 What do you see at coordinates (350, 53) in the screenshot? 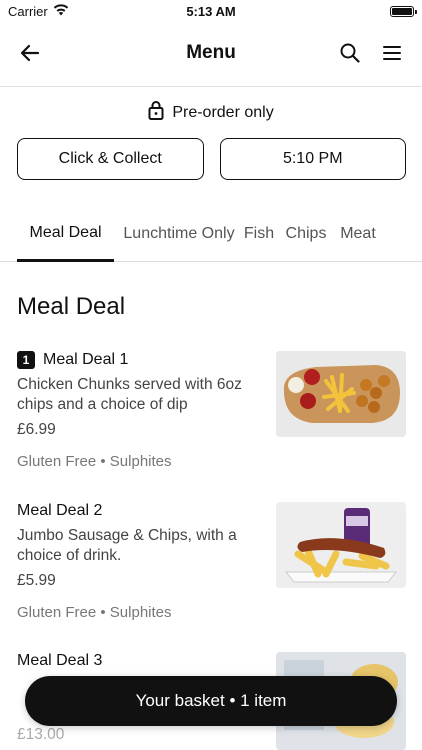
I see `search-icon` at bounding box center [350, 53].